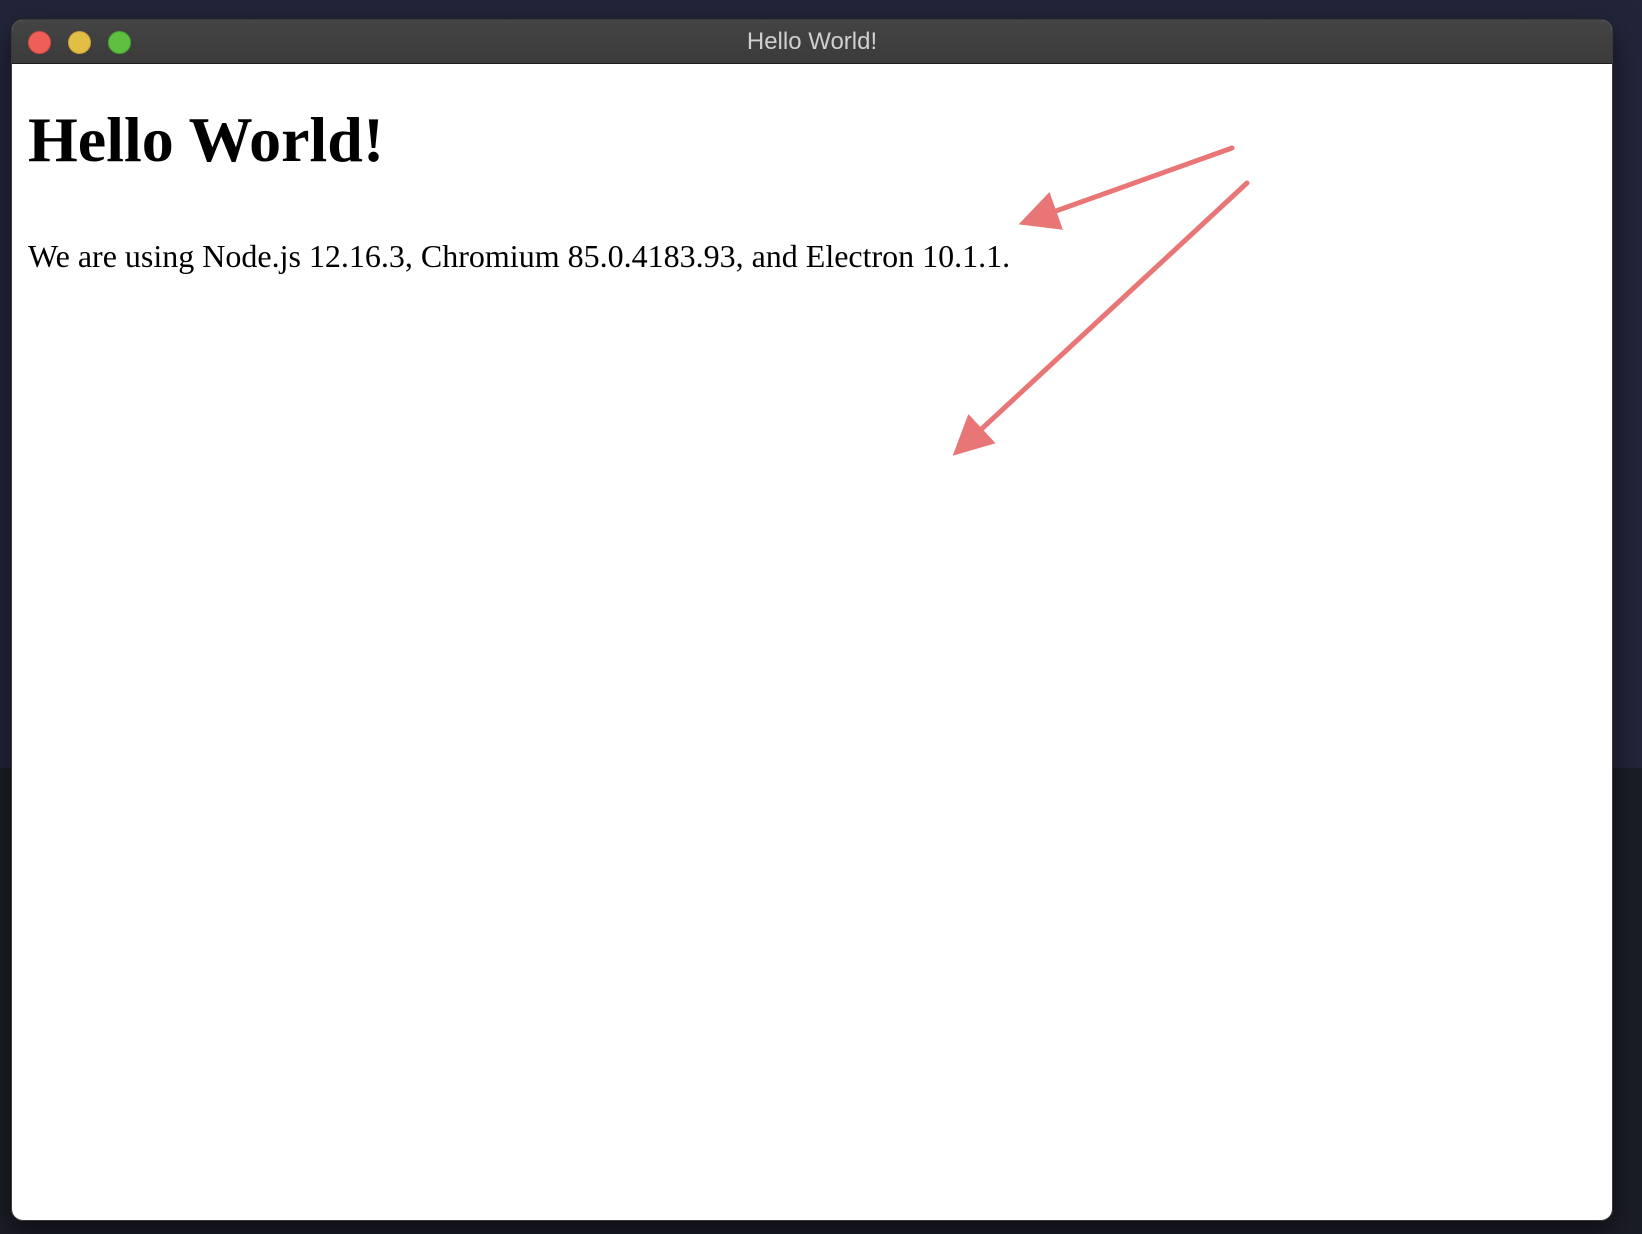 This screenshot has width=1642, height=1234. I want to click on page-heading: Hello World!, so click(206, 139).